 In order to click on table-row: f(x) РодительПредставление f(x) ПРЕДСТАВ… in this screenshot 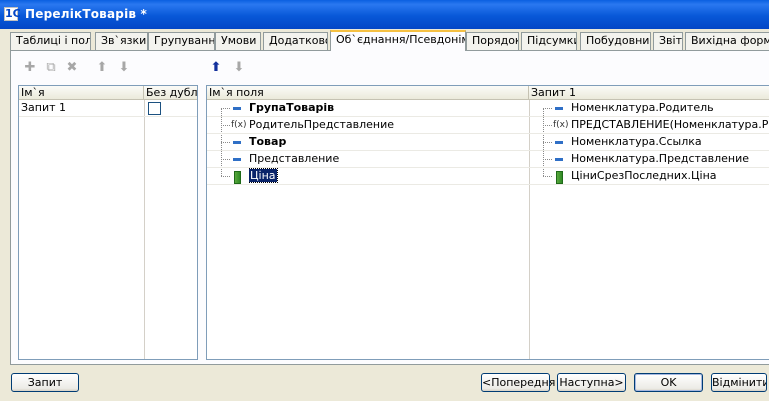, I will do `click(488, 125)`.